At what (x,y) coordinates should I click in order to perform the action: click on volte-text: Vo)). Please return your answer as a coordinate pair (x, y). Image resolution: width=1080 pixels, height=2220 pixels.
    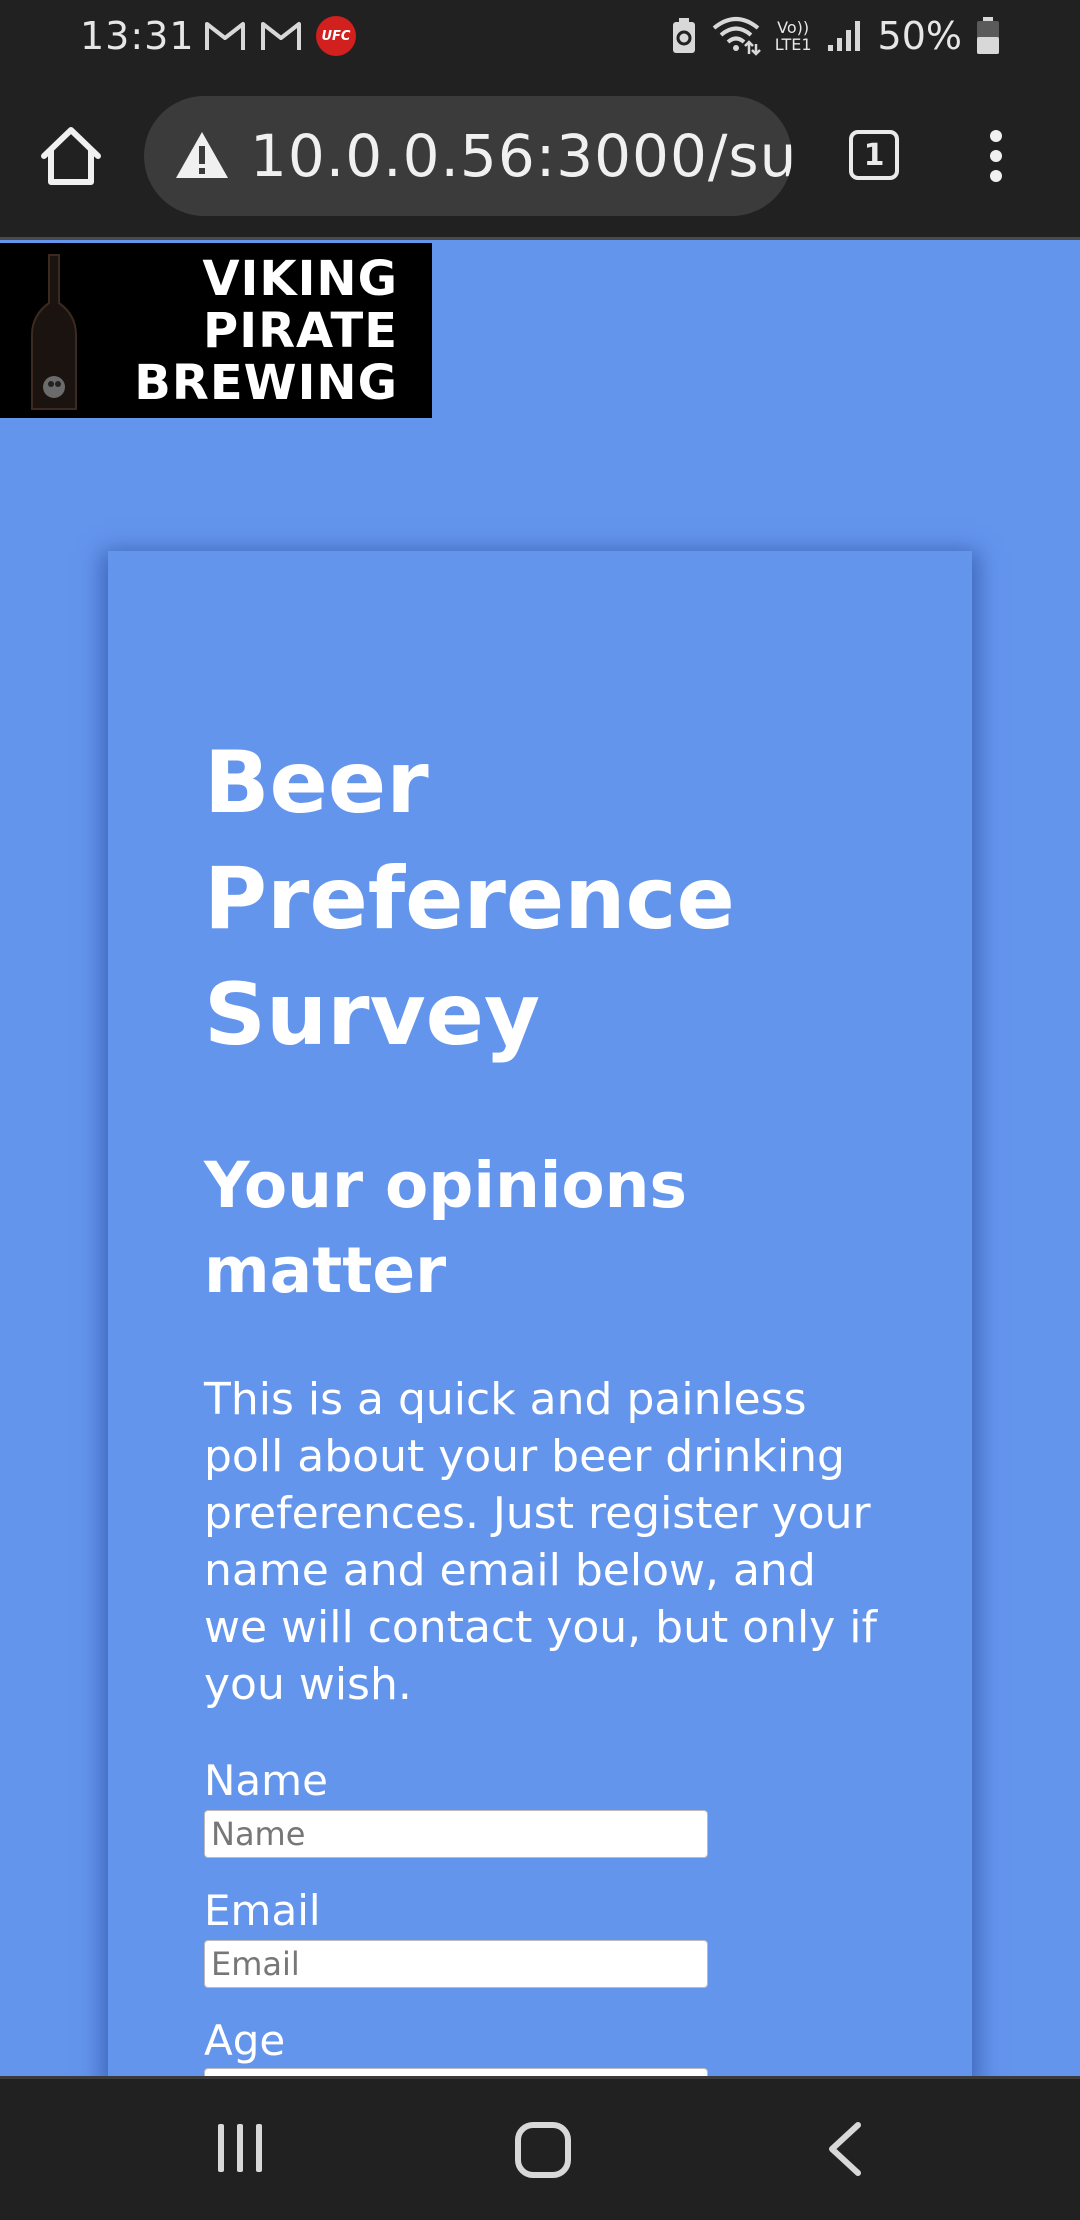
    Looking at the image, I should click on (793, 27).